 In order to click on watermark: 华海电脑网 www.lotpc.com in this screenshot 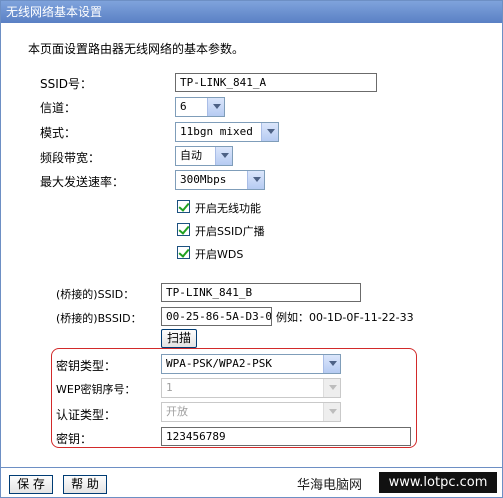, I will do `click(396, 483)`.